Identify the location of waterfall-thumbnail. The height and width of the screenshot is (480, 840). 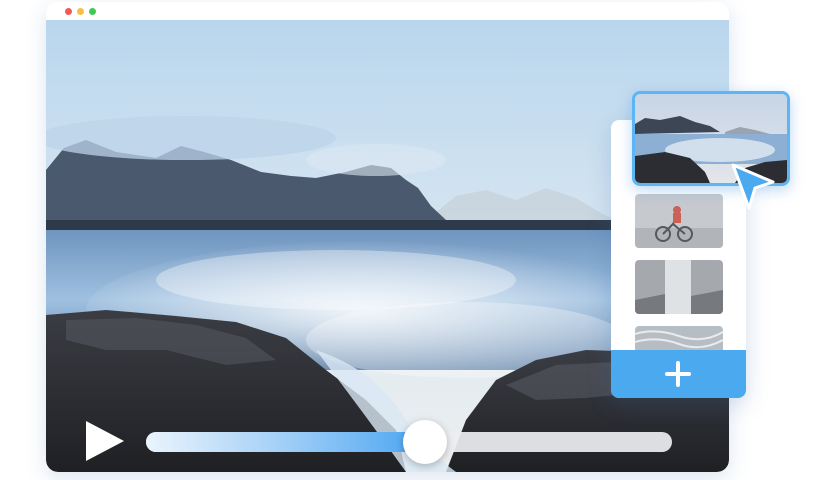
(679, 287).